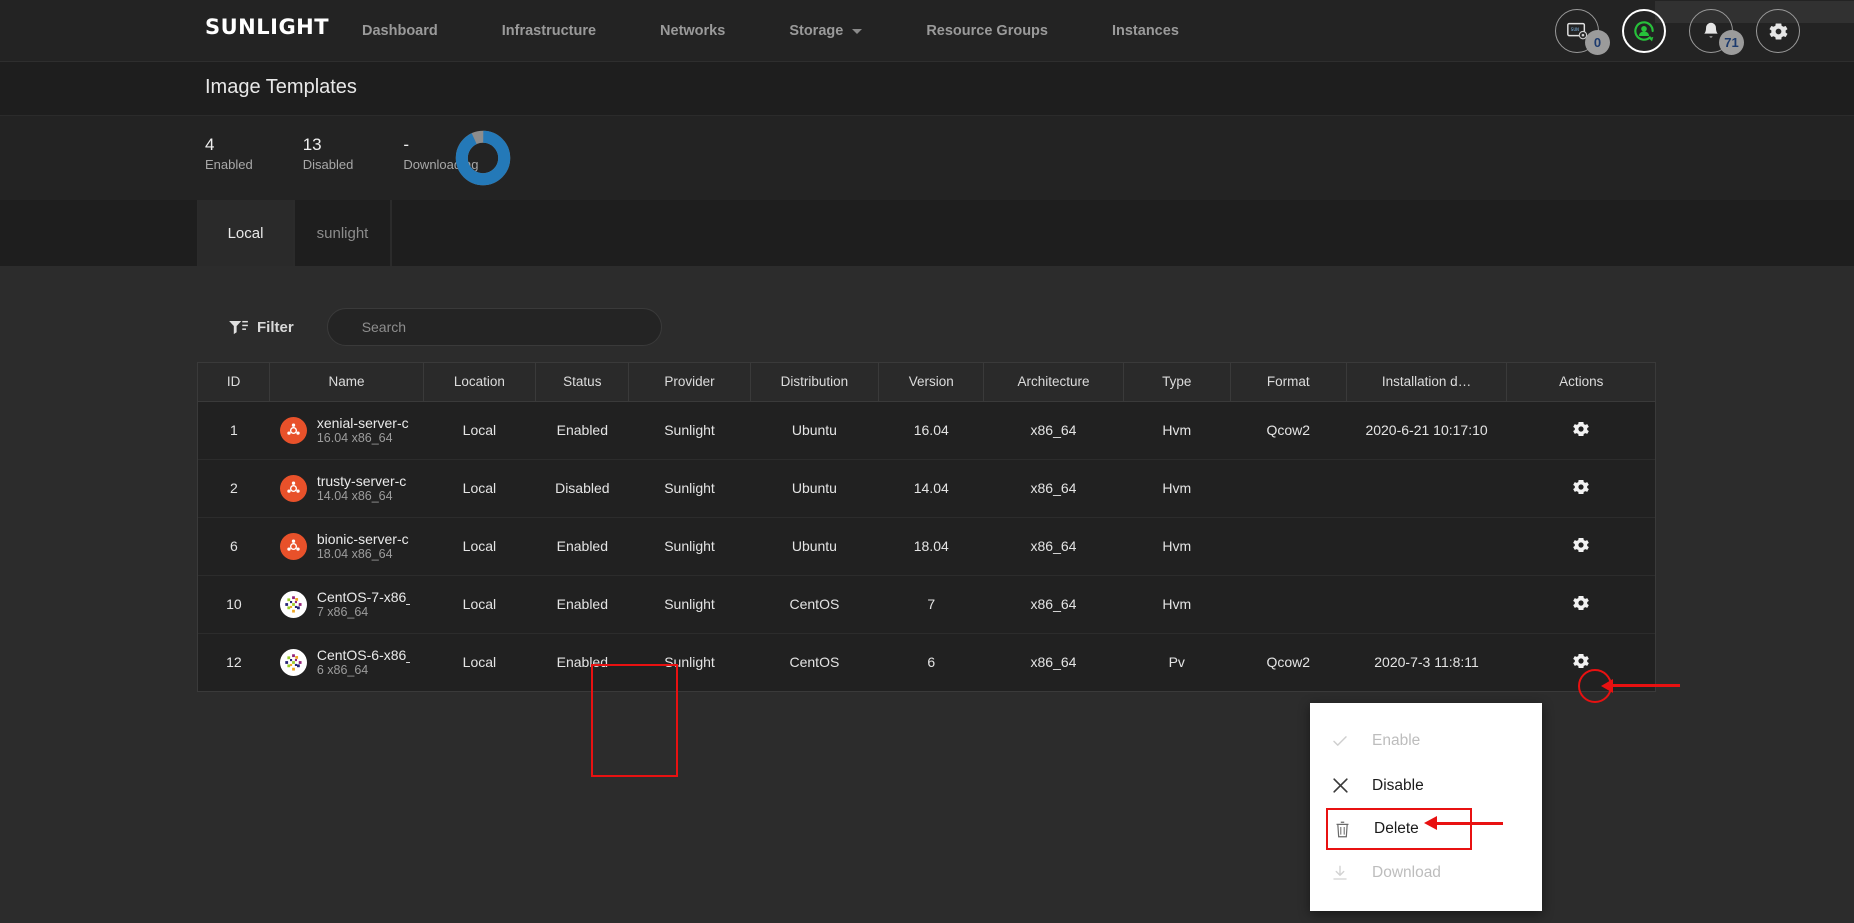 Image resolution: width=1854 pixels, height=923 pixels. Describe the element at coordinates (582, 382) in the screenshot. I see `column-header-status: Status` at that location.